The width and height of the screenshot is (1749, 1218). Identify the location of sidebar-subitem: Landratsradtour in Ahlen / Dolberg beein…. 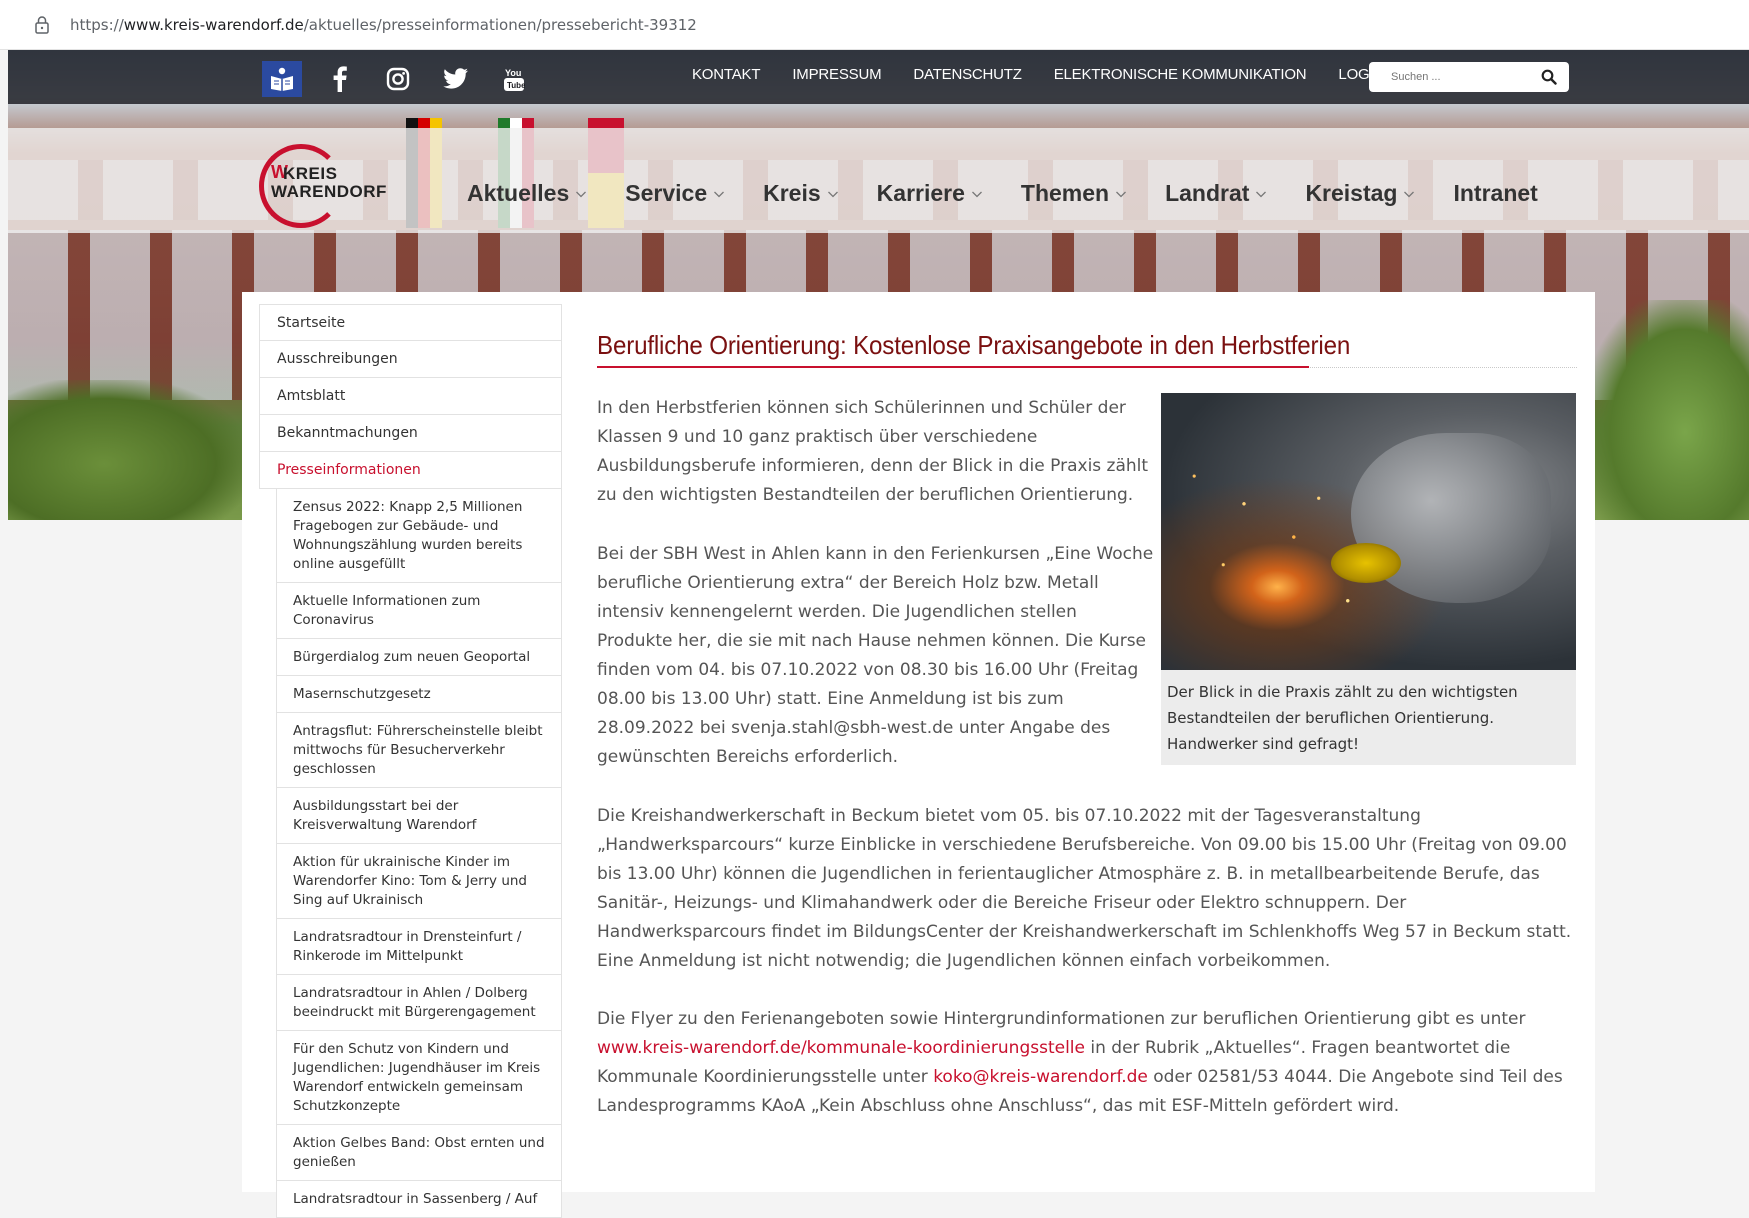
(419, 1003).